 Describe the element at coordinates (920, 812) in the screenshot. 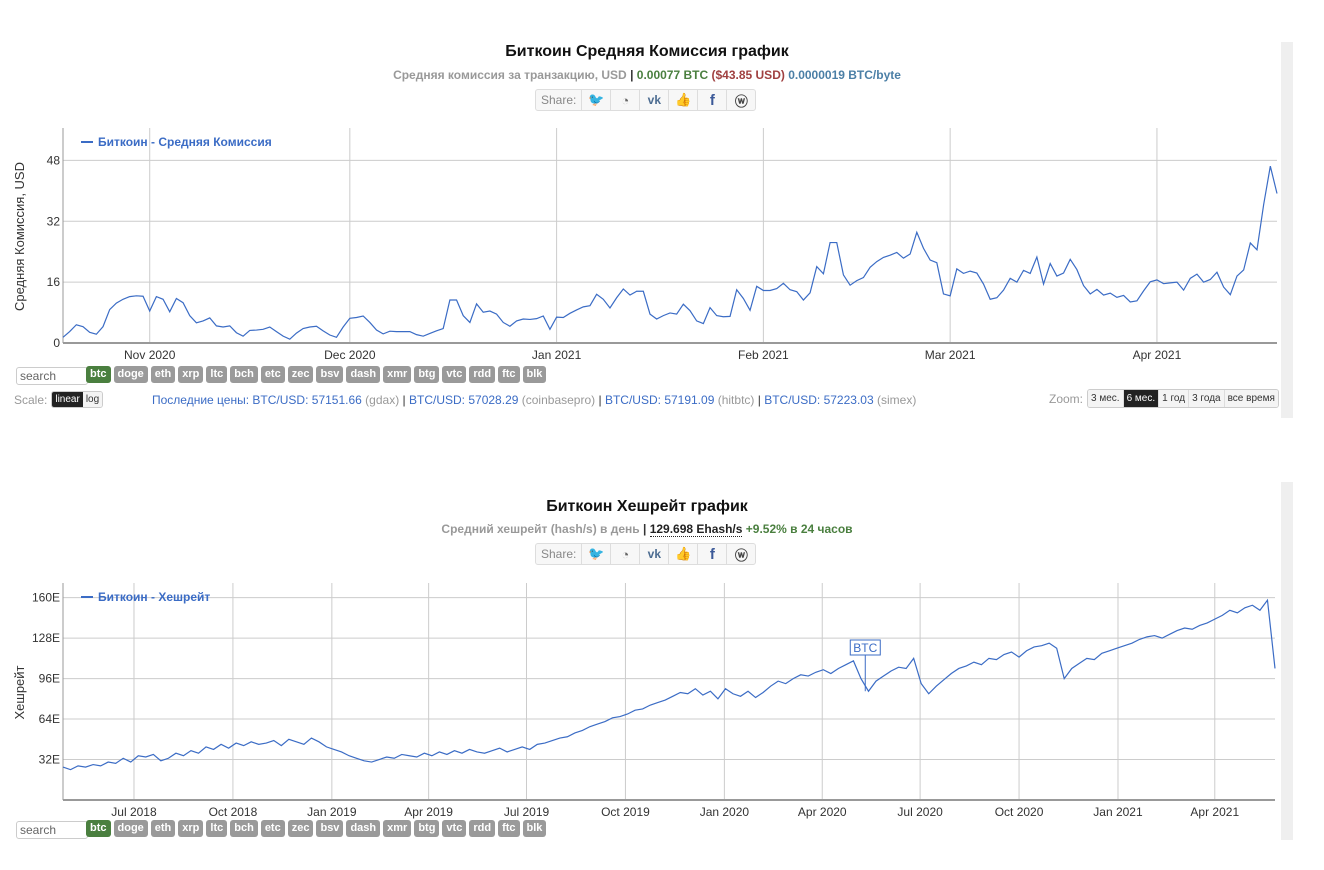

I see `x-tick-label: Jul 2020` at that location.